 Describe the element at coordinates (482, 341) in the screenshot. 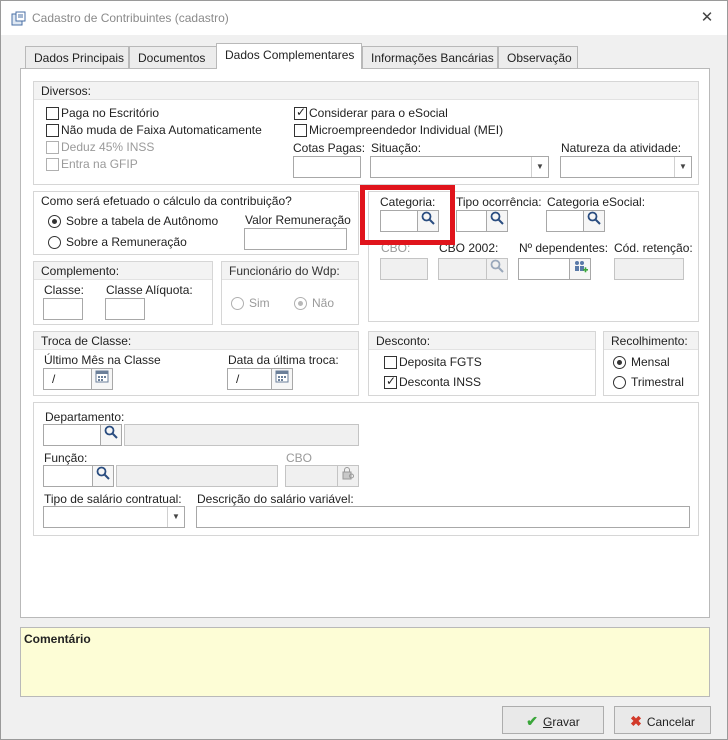

I see `desconto-title: Desconto:` at that location.